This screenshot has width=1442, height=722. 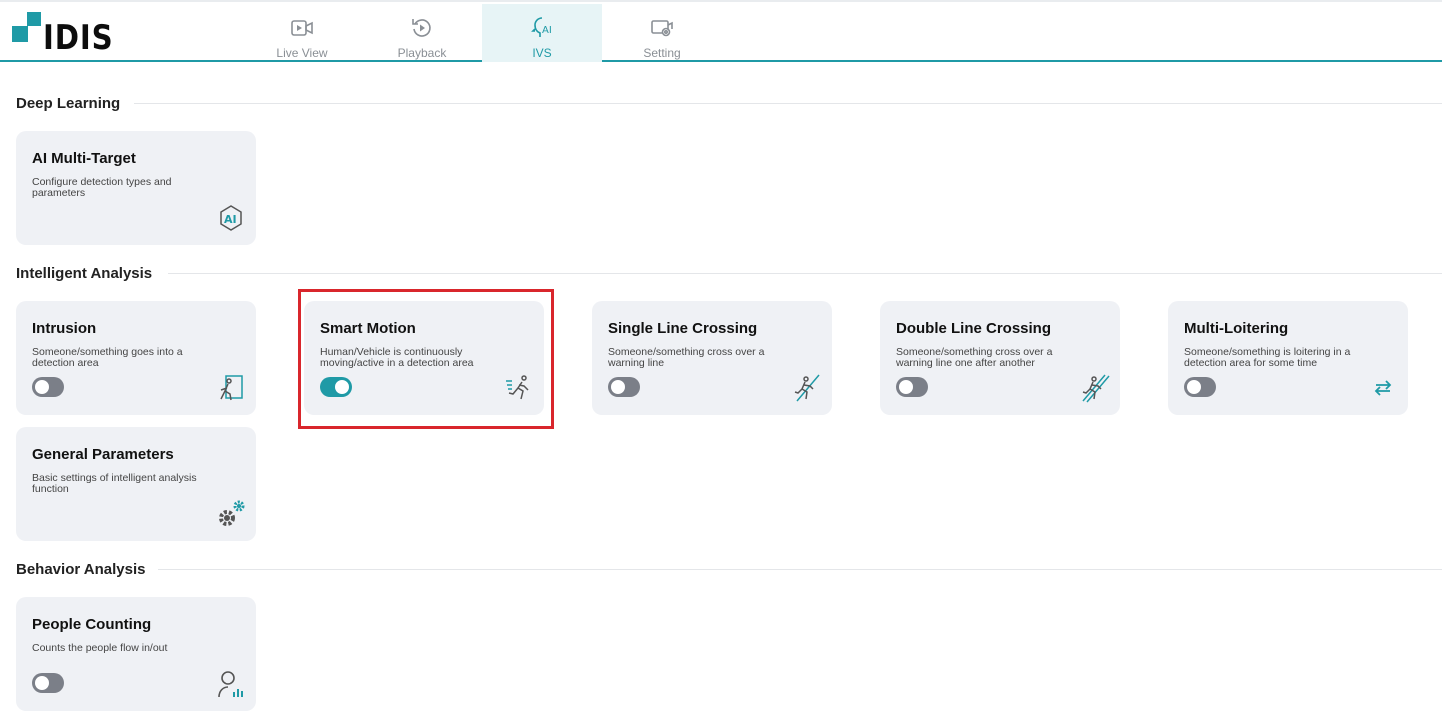 What do you see at coordinates (807, 388) in the screenshot?
I see `line-crossing-icon` at bounding box center [807, 388].